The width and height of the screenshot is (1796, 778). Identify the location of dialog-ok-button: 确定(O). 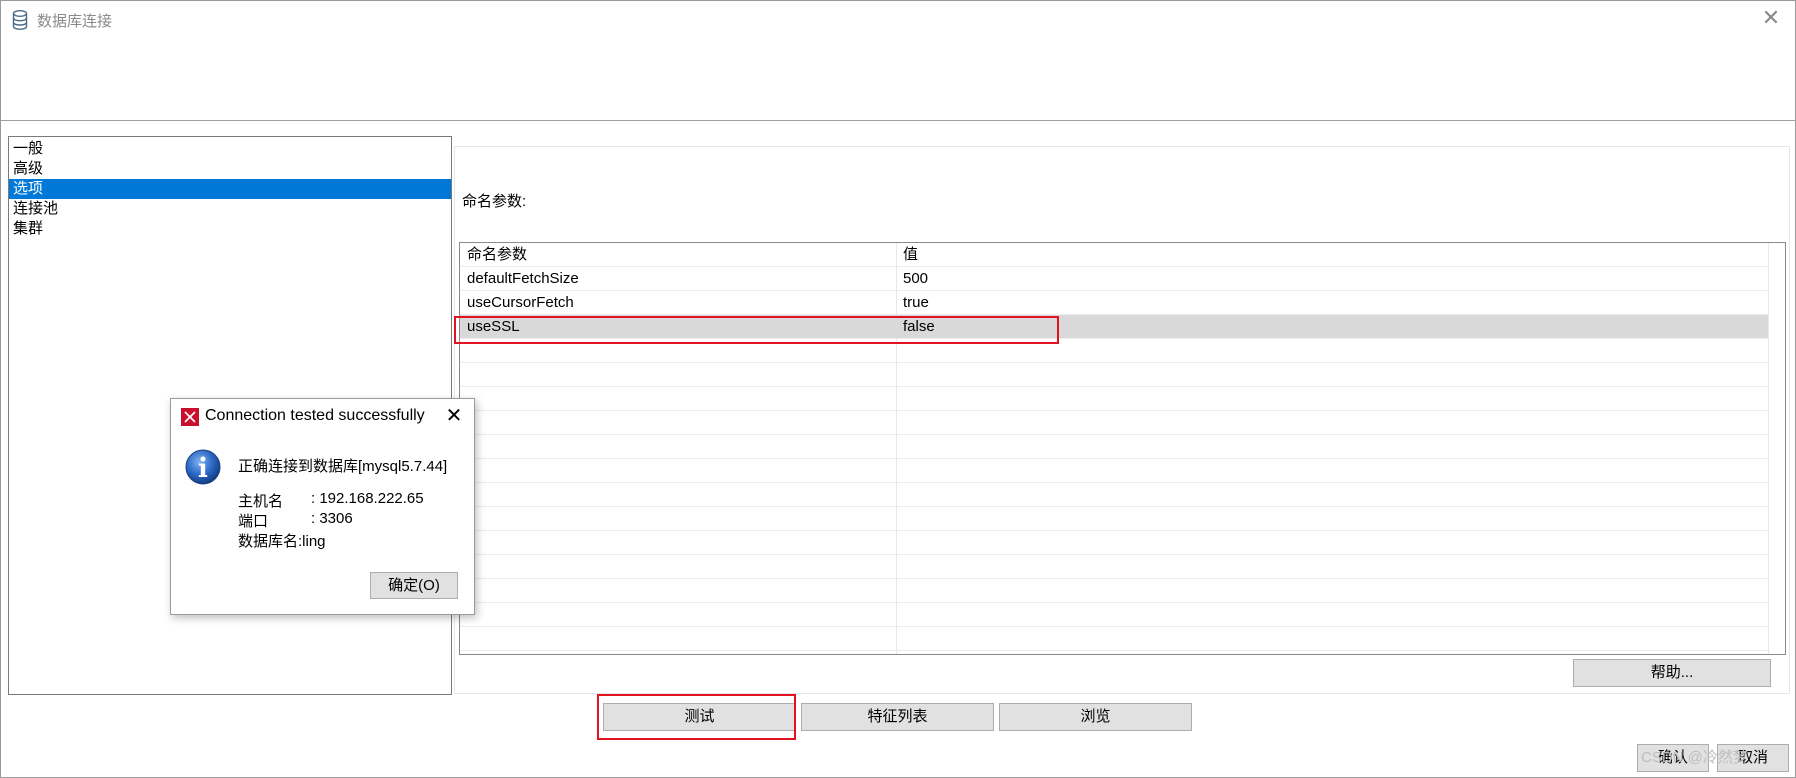
(414, 585).